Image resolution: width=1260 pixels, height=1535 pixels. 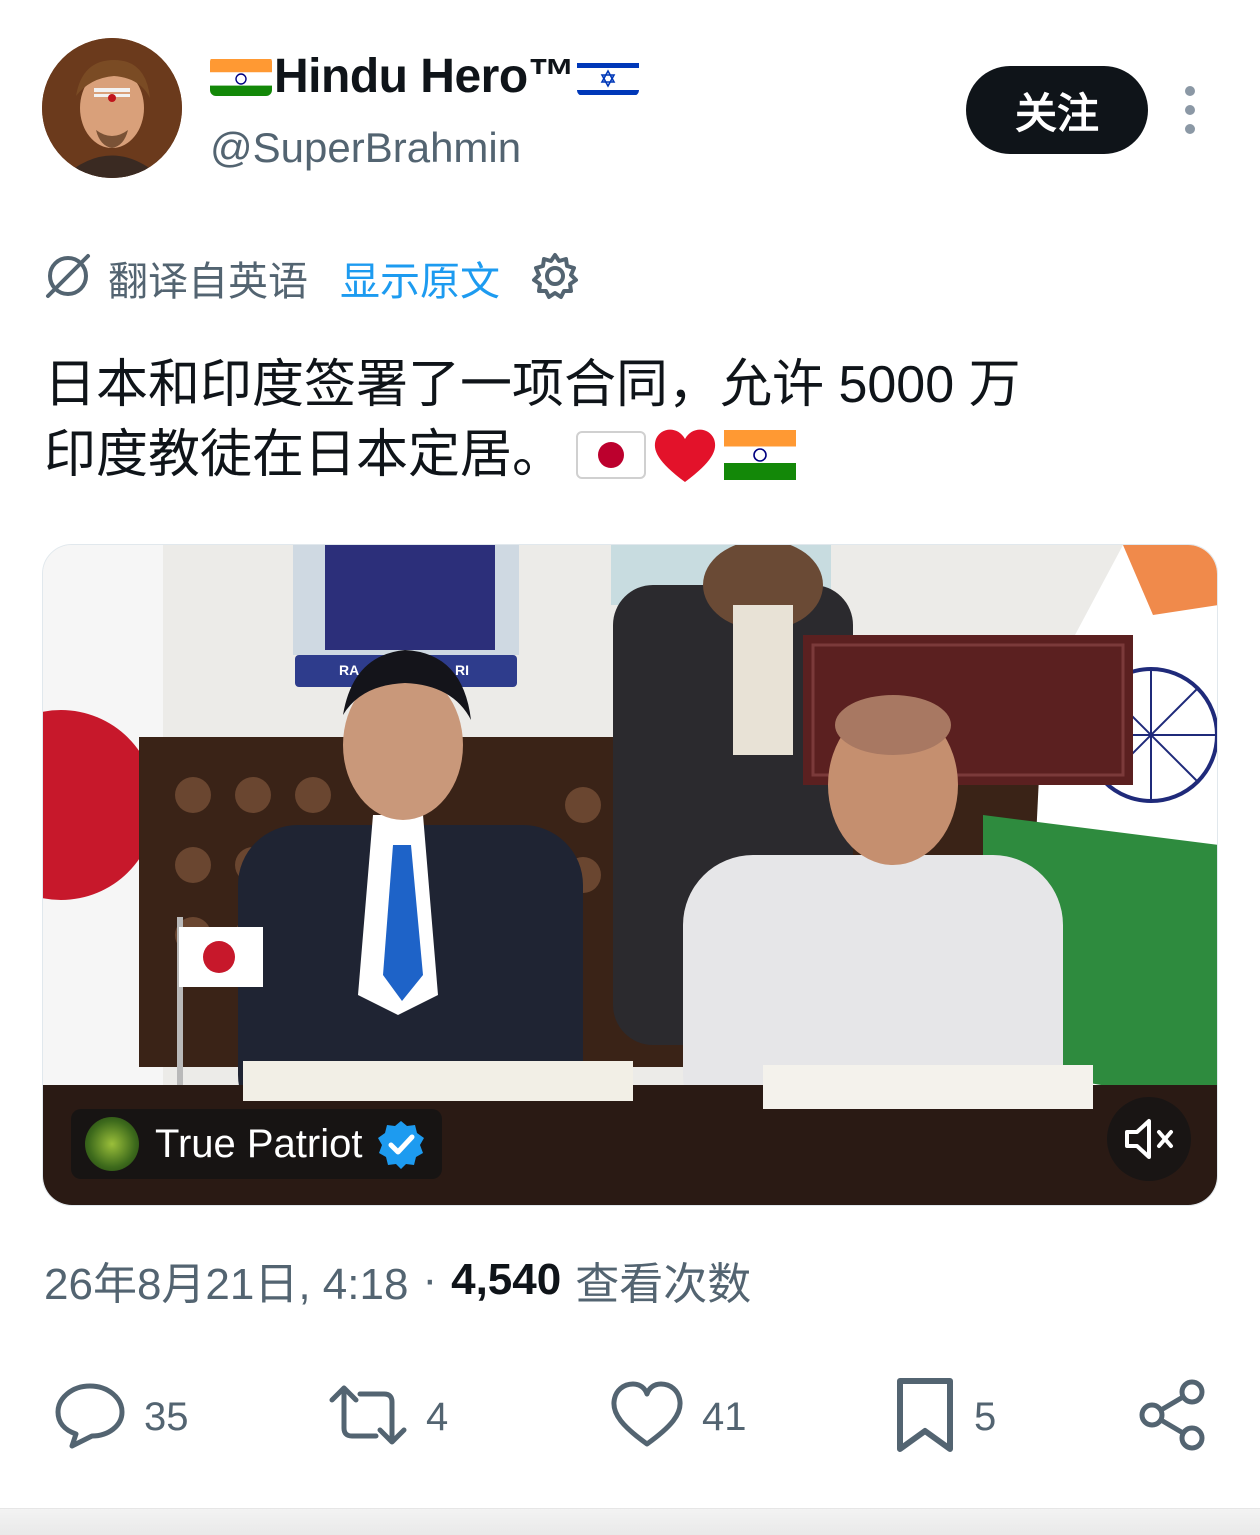 I want to click on reply-icon, so click(x=90, y=1417).